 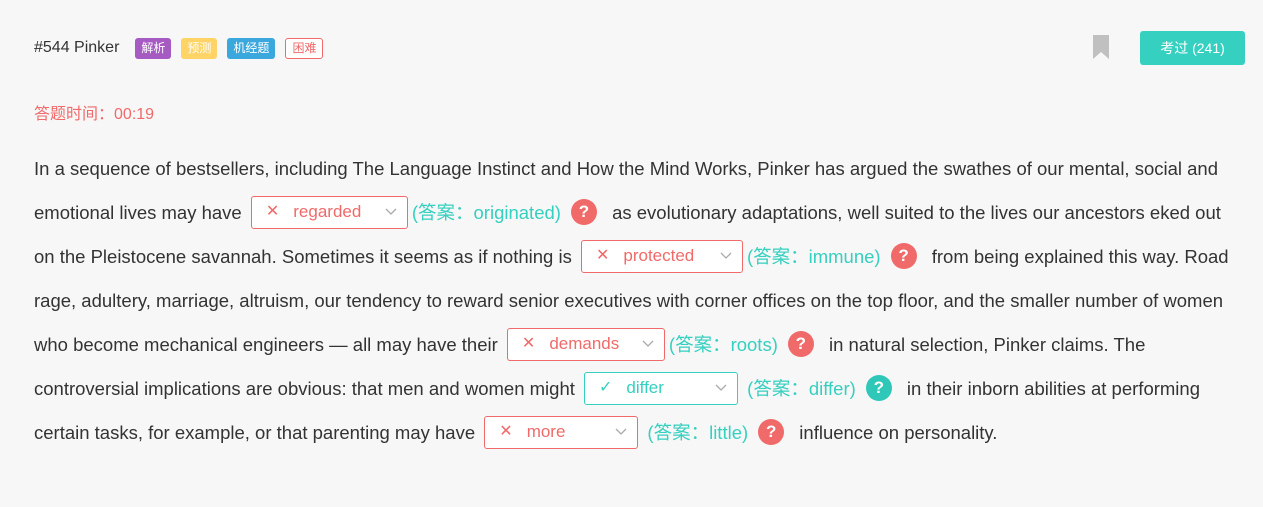 What do you see at coordinates (723, 344) in the screenshot?
I see `answer-text: (答案：roots)` at bounding box center [723, 344].